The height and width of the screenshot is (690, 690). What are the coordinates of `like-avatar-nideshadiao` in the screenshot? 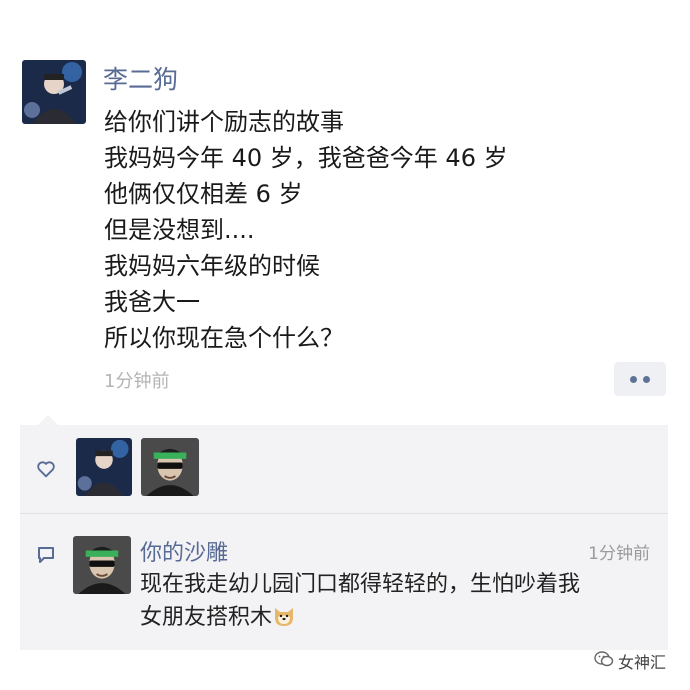 It's located at (170, 467).